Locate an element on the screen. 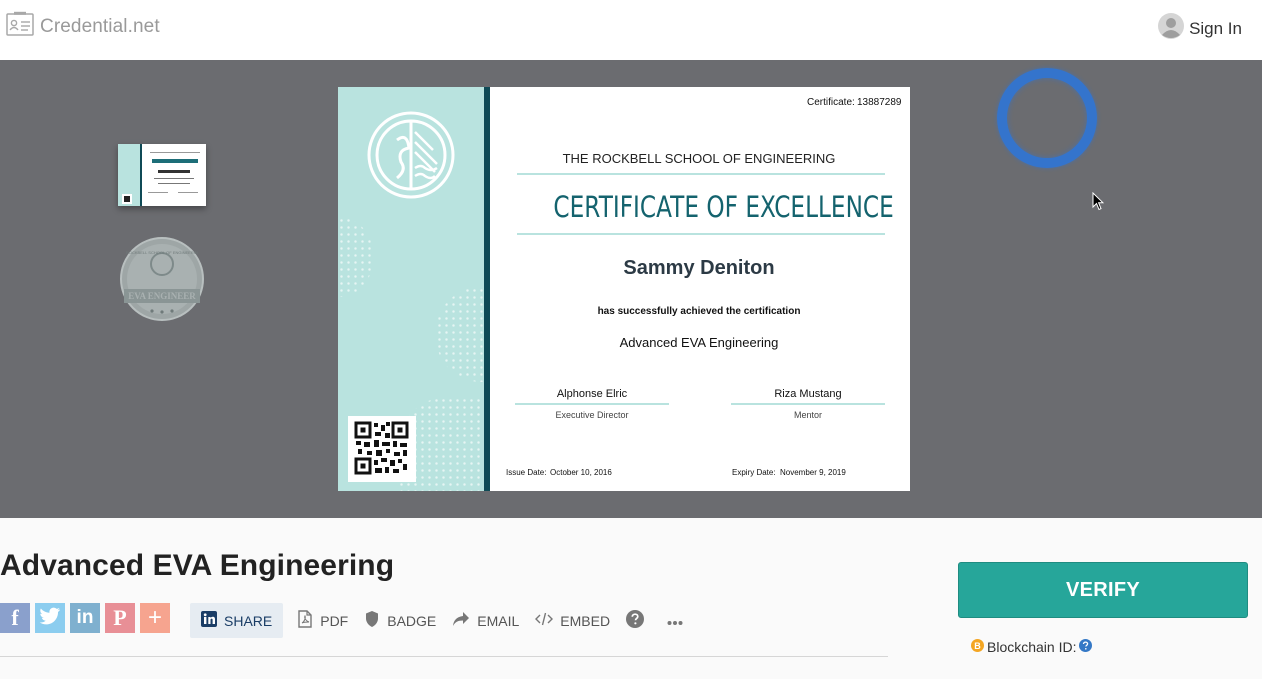  share-arrow-icon is located at coordinates (464, 620).